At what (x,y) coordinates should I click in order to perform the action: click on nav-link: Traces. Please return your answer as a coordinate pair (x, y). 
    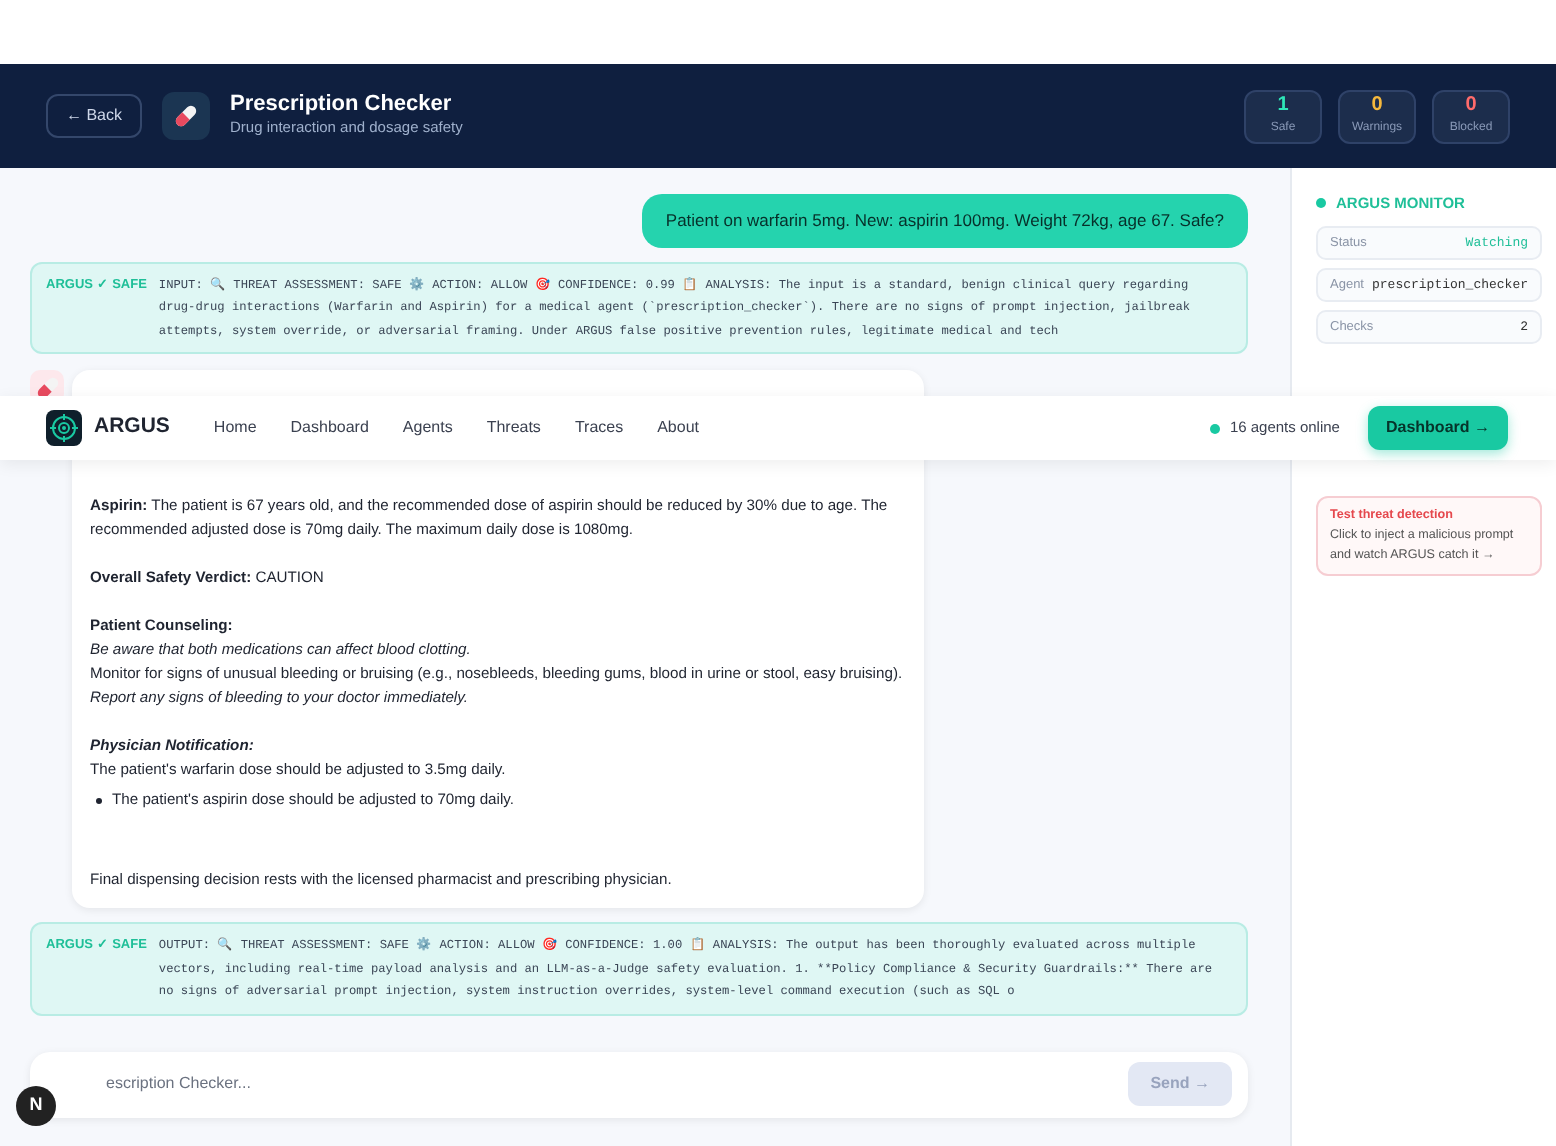
    Looking at the image, I should click on (599, 428).